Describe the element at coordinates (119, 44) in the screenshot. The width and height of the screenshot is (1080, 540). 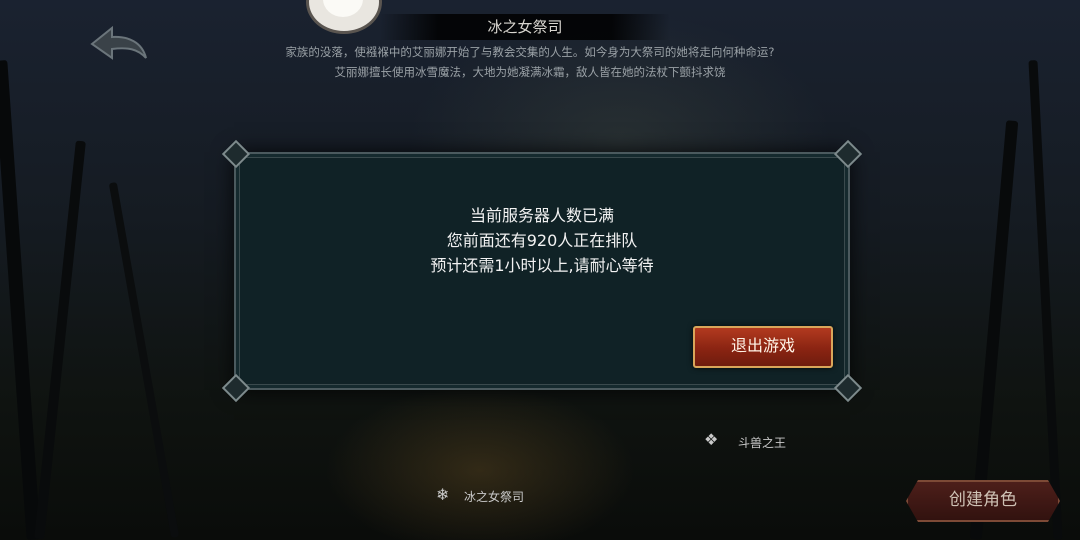
I see `back-arrow-icon` at that location.